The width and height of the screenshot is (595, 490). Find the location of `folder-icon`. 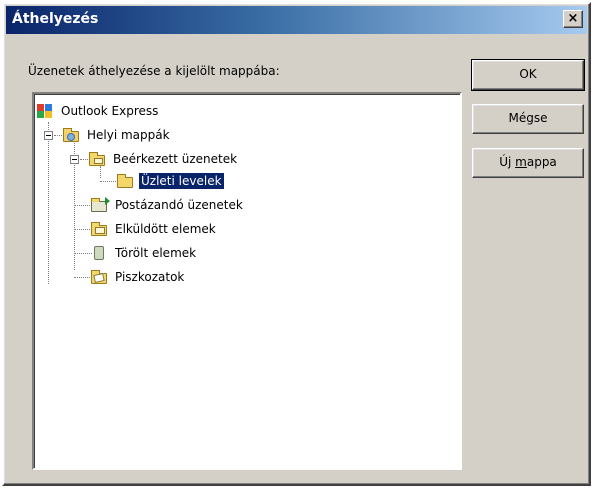

folder-icon is located at coordinates (125, 181).